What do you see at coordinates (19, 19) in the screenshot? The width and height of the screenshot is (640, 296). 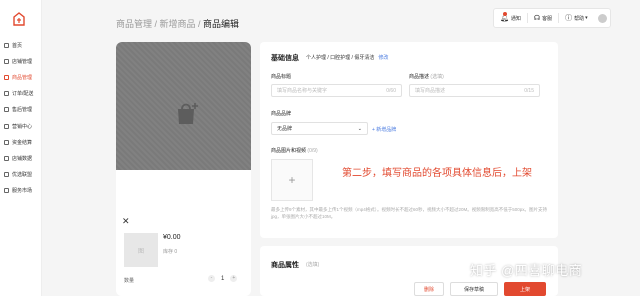 I see `logo-icon` at bounding box center [19, 19].